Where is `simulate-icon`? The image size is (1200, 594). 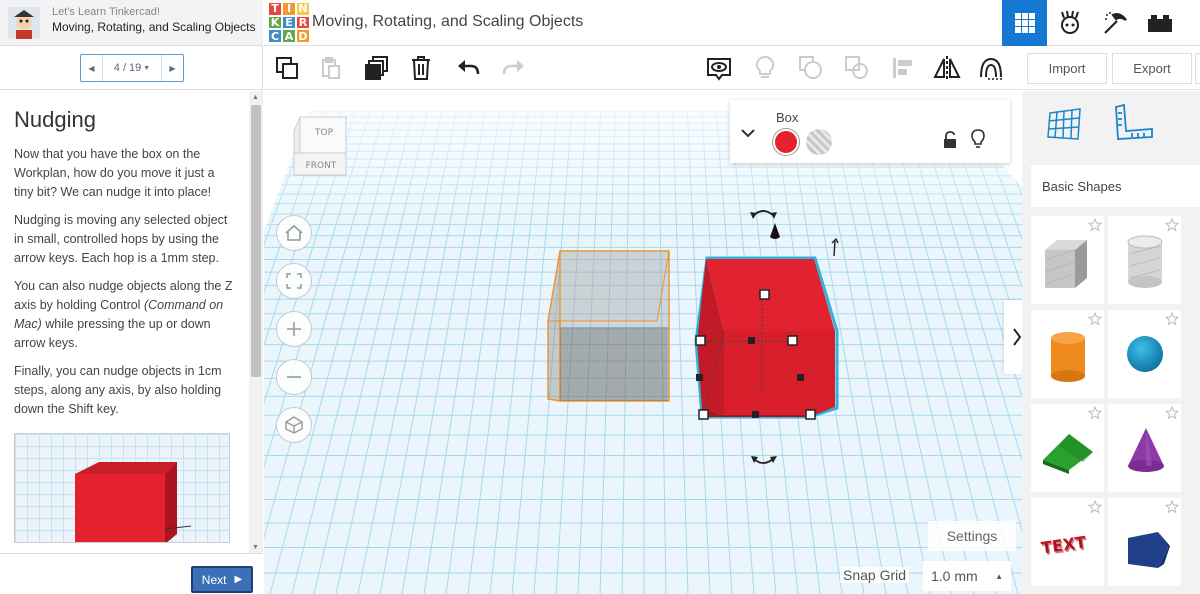 simulate-icon is located at coordinates (1069, 23).